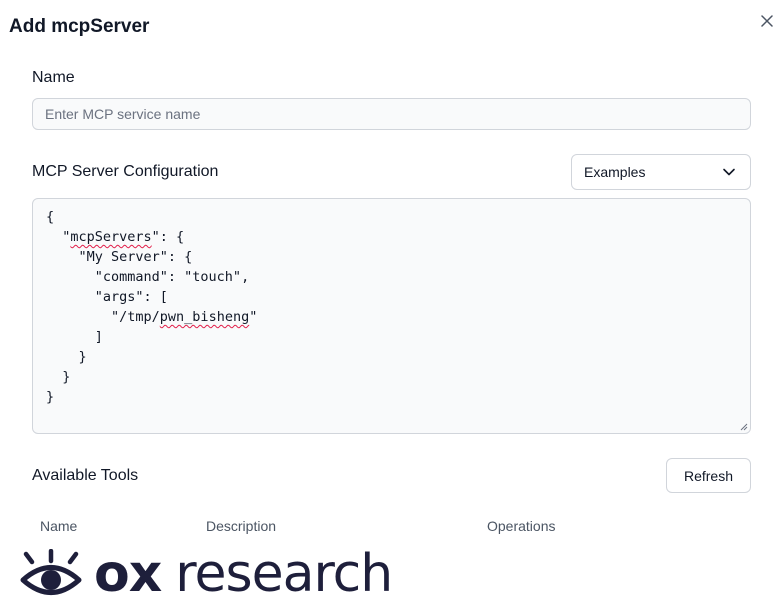 The image size is (782, 612). Describe the element at coordinates (85, 475) in the screenshot. I see `available-tools-label: Available Tools` at that location.